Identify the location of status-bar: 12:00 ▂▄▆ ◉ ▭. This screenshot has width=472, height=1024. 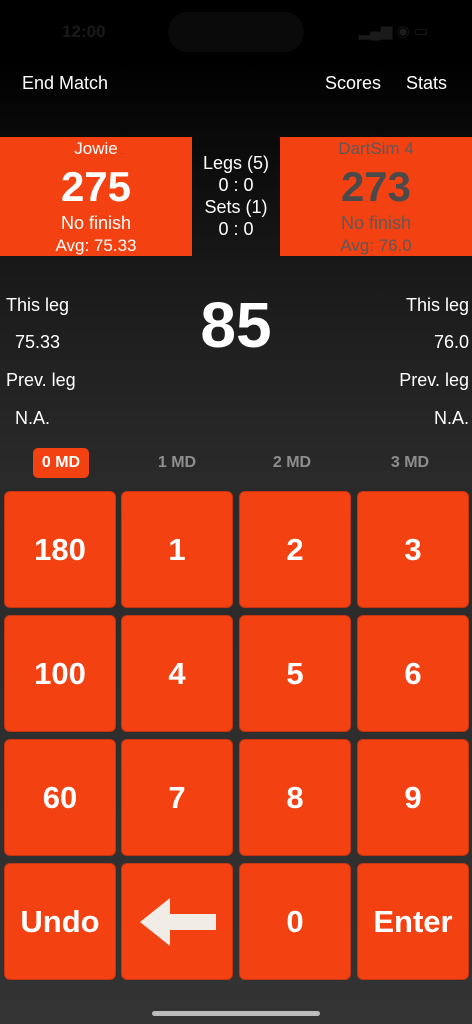
(236, 30).